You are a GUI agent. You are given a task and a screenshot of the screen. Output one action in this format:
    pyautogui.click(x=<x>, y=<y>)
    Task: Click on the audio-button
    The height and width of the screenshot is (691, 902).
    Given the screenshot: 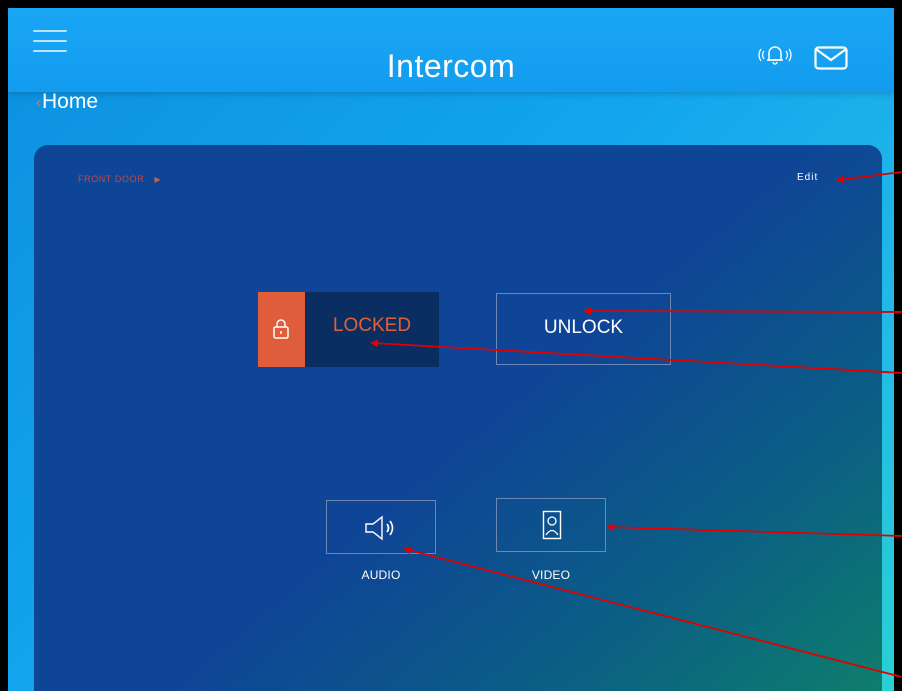 What is the action you would take?
    pyautogui.click(x=381, y=527)
    